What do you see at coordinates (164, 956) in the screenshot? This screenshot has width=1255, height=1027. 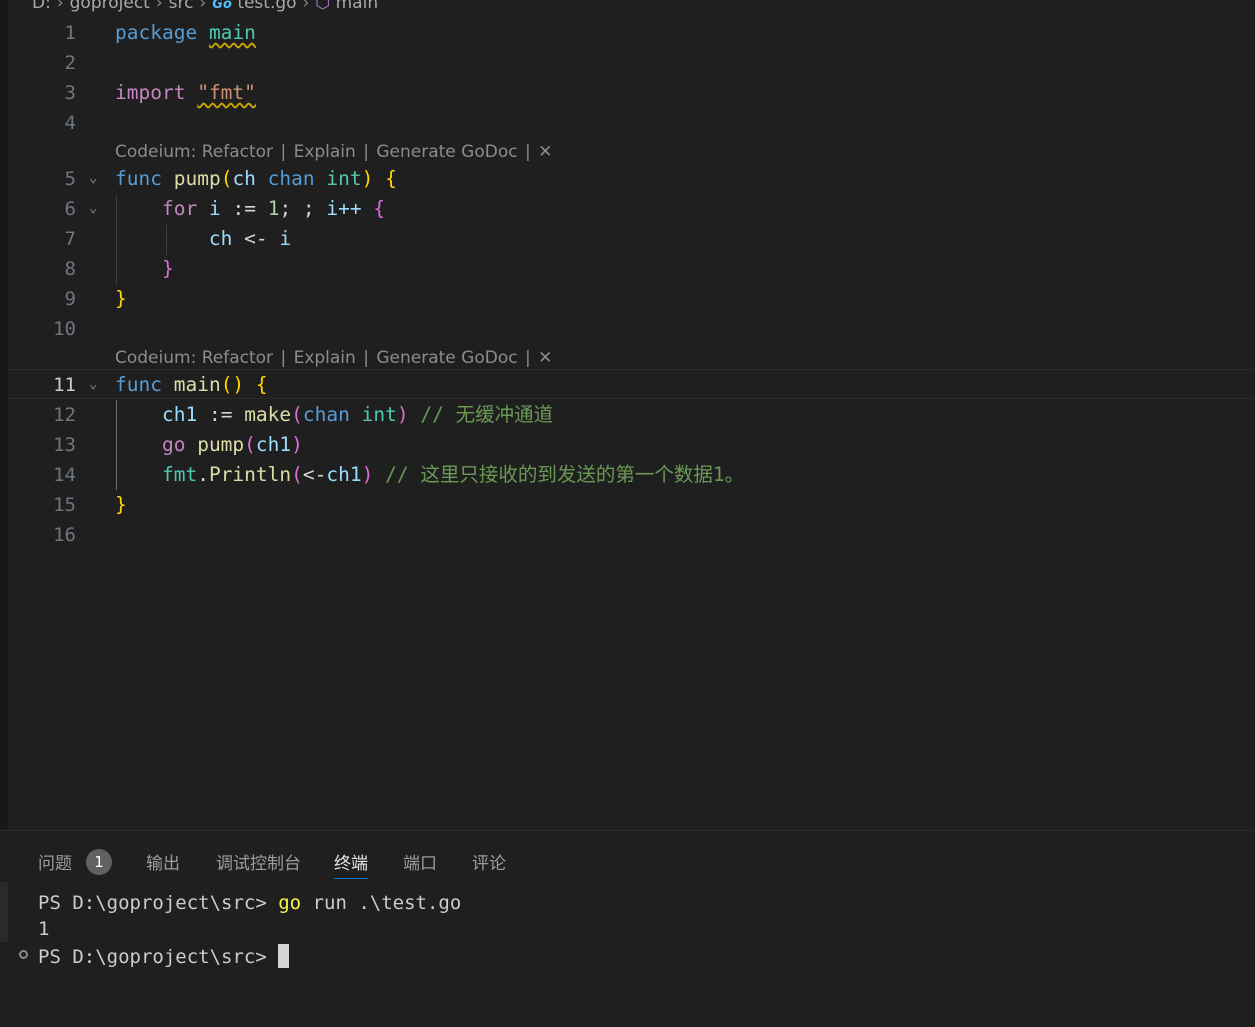 I see `terminal-prompt: PS D:\goproject\src>` at bounding box center [164, 956].